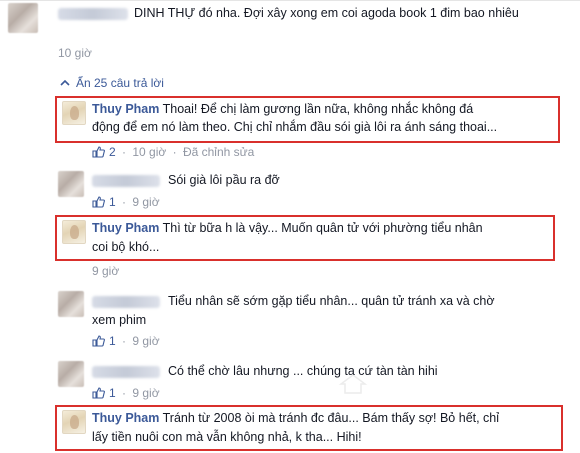 This screenshot has width=580, height=453. What do you see at coordinates (353, 384) in the screenshot?
I see `watermark-logo-icon` at bounding box center [353, 384].